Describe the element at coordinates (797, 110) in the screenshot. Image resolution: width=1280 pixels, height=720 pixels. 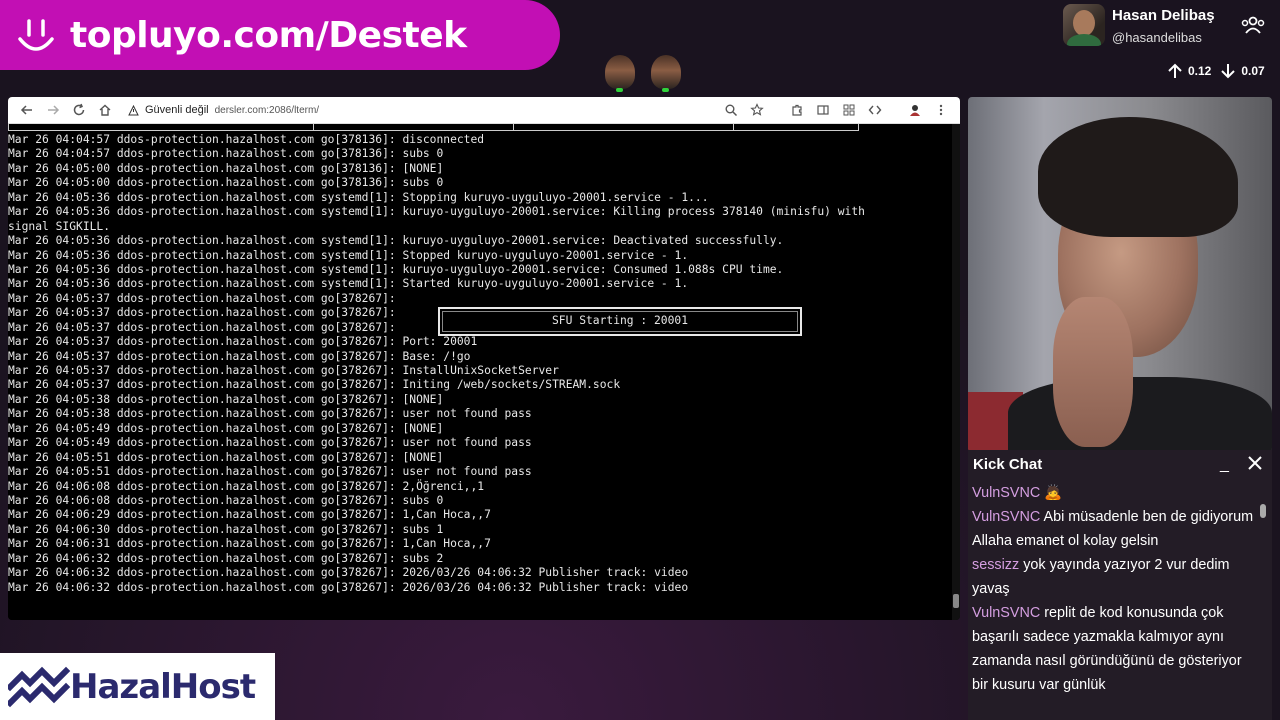
I see `extensions-icon` at that location.